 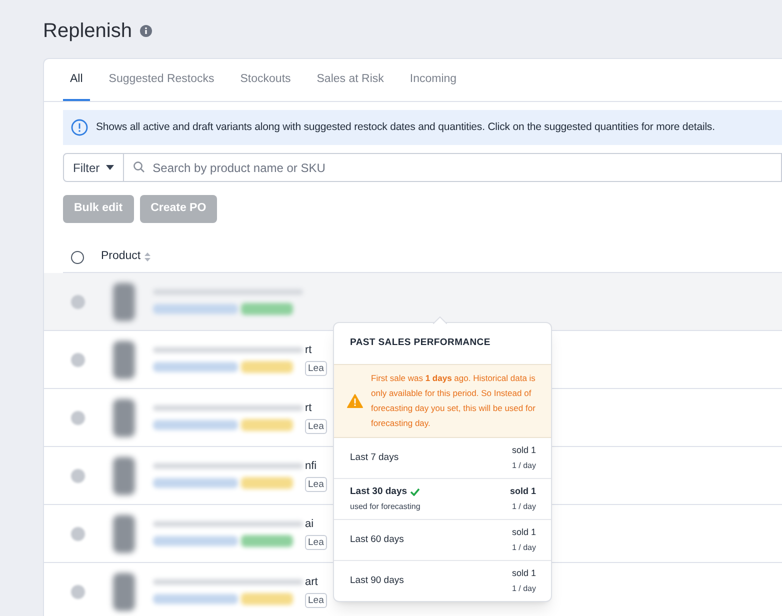 I want to click on product-name-fragment: nfi, so click(x=311, y=466).